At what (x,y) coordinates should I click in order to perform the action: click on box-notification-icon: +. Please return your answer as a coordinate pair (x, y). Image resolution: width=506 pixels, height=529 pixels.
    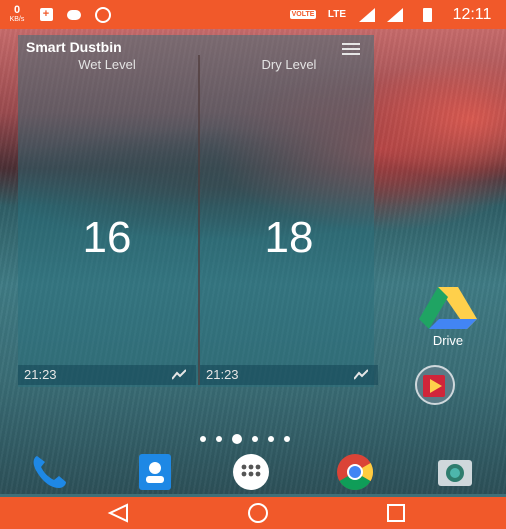
    Looking at the image, I should click on (46, 14).